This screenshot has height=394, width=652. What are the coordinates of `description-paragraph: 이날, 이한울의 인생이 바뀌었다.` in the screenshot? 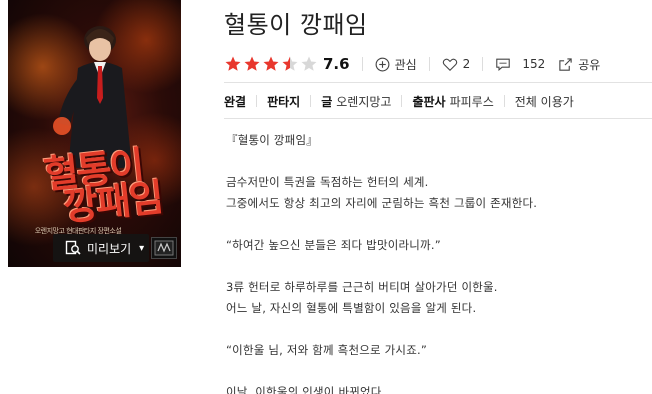 It's located at (306, 389).